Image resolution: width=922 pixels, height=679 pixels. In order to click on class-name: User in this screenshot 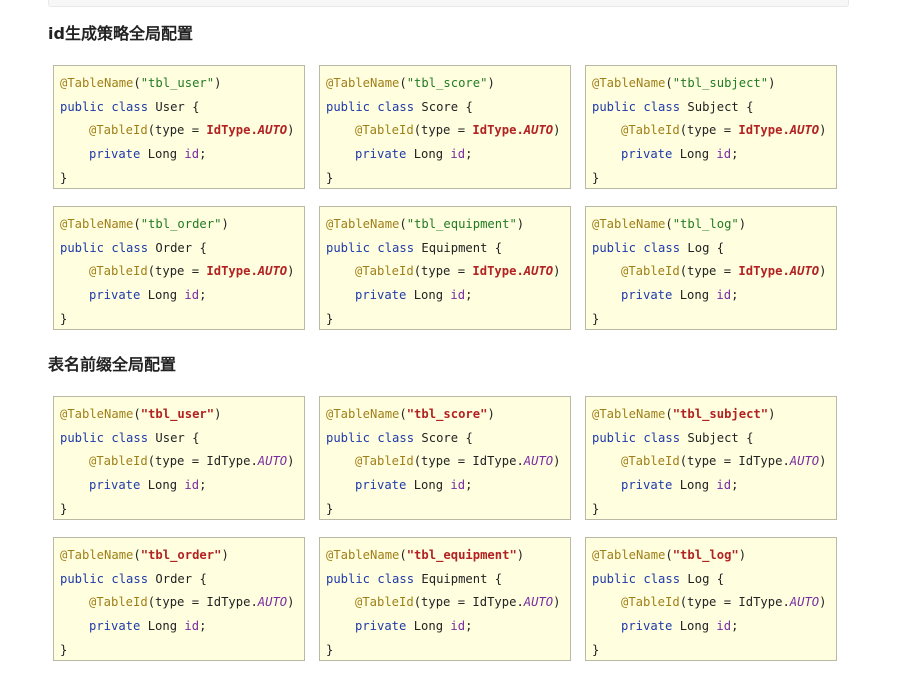, I will do `click(170, 106)`.